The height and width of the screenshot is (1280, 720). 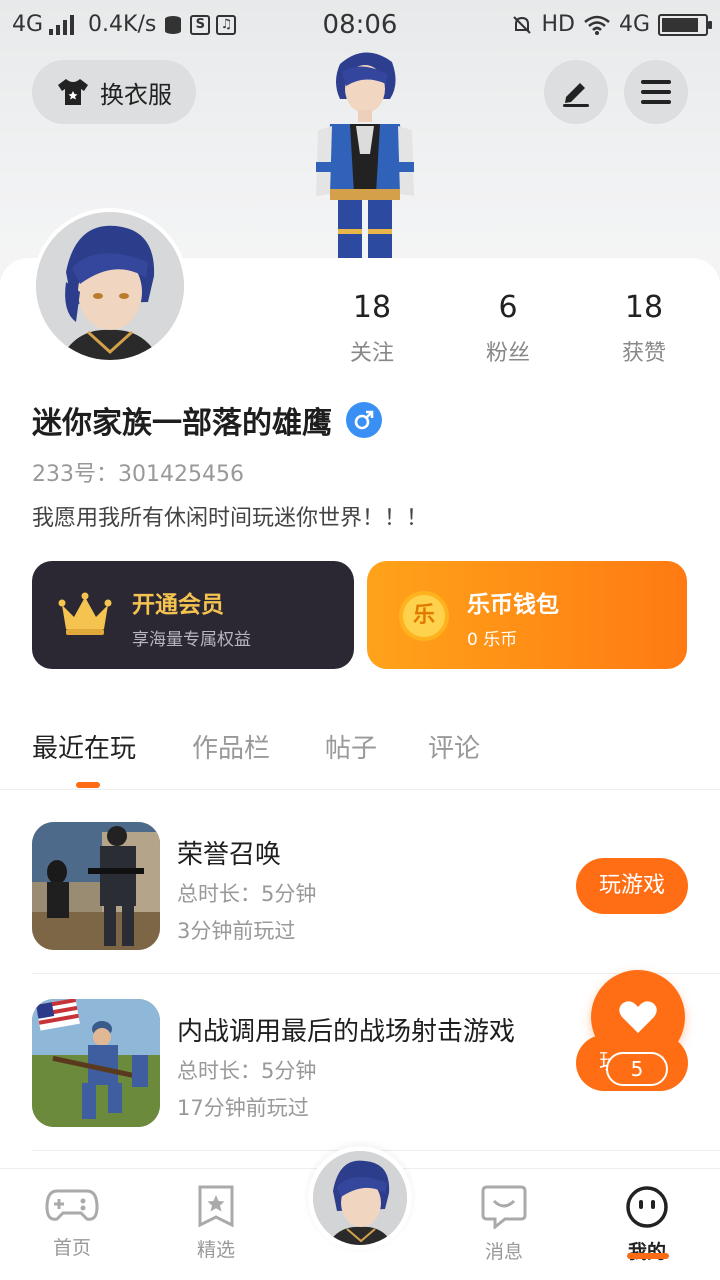 What do you see at coordinates (644, 328) in the screenshot?
I see `stat-likes: 18 获赞` at bounding box center [644, 328].